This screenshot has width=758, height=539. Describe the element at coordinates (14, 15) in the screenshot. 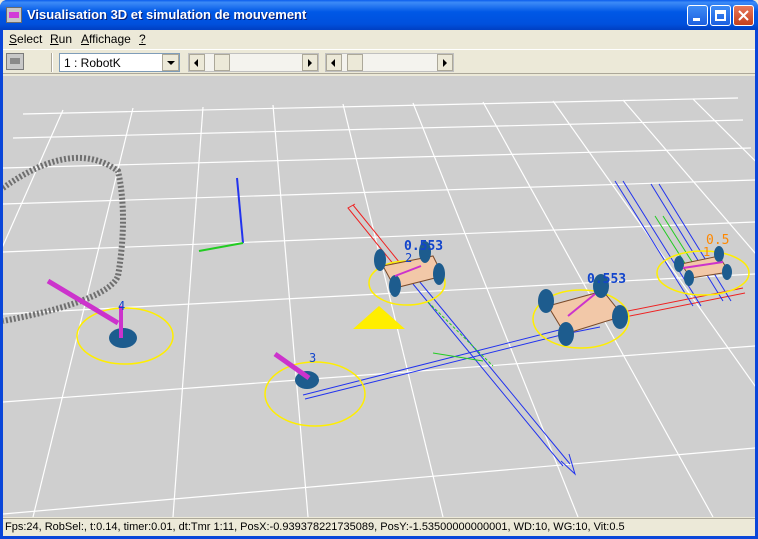

I see `app-icon` at that location.